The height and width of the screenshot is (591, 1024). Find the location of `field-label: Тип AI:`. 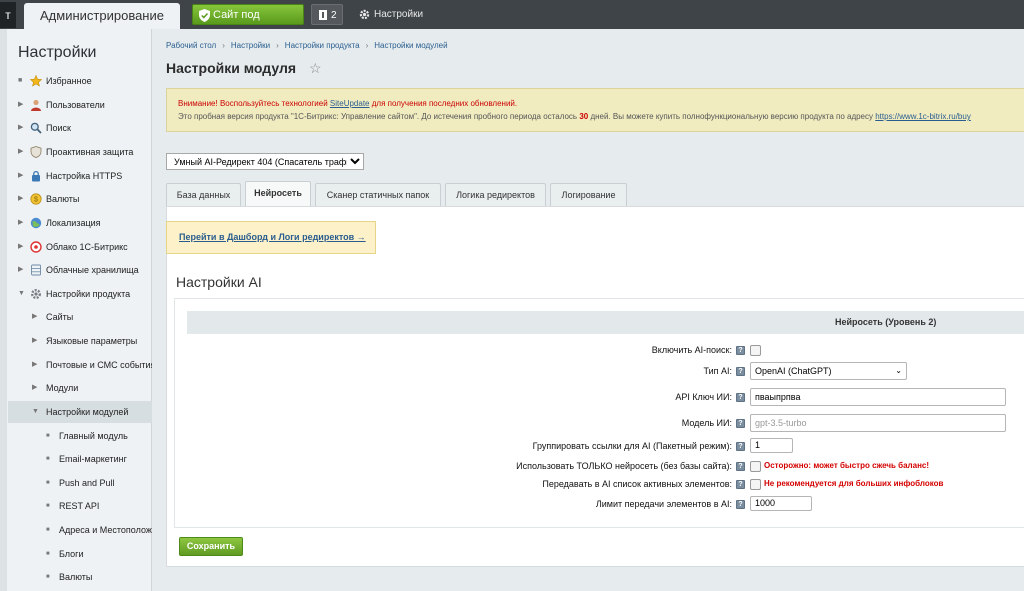

field-label: Тип AI: is located at coordinates (717, 371).